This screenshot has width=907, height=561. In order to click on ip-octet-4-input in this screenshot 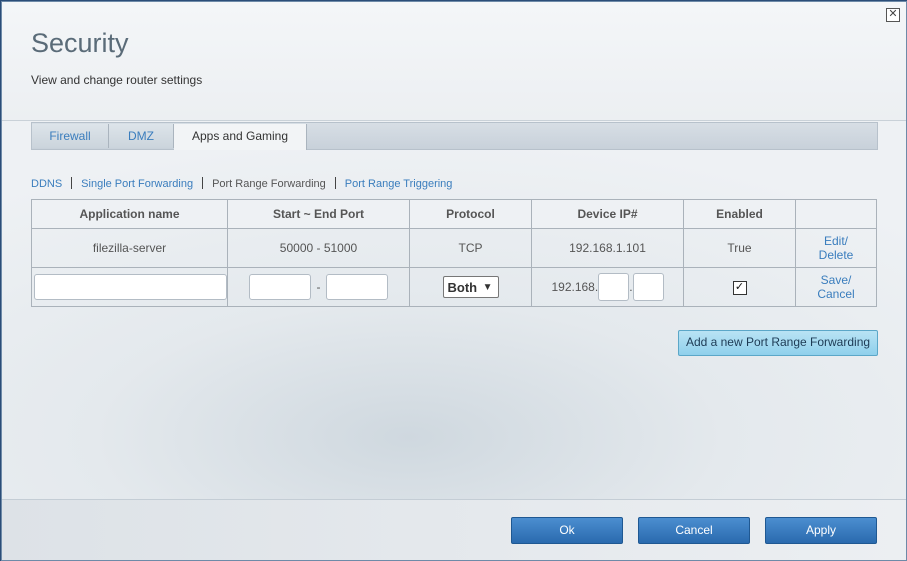, I will do `click(648, 287)`.